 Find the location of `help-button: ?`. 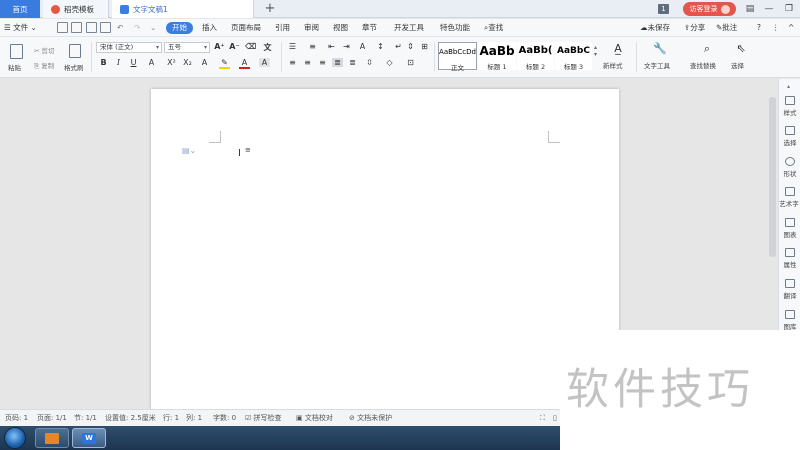

help-button: ? is located at coordinates (759, 28).